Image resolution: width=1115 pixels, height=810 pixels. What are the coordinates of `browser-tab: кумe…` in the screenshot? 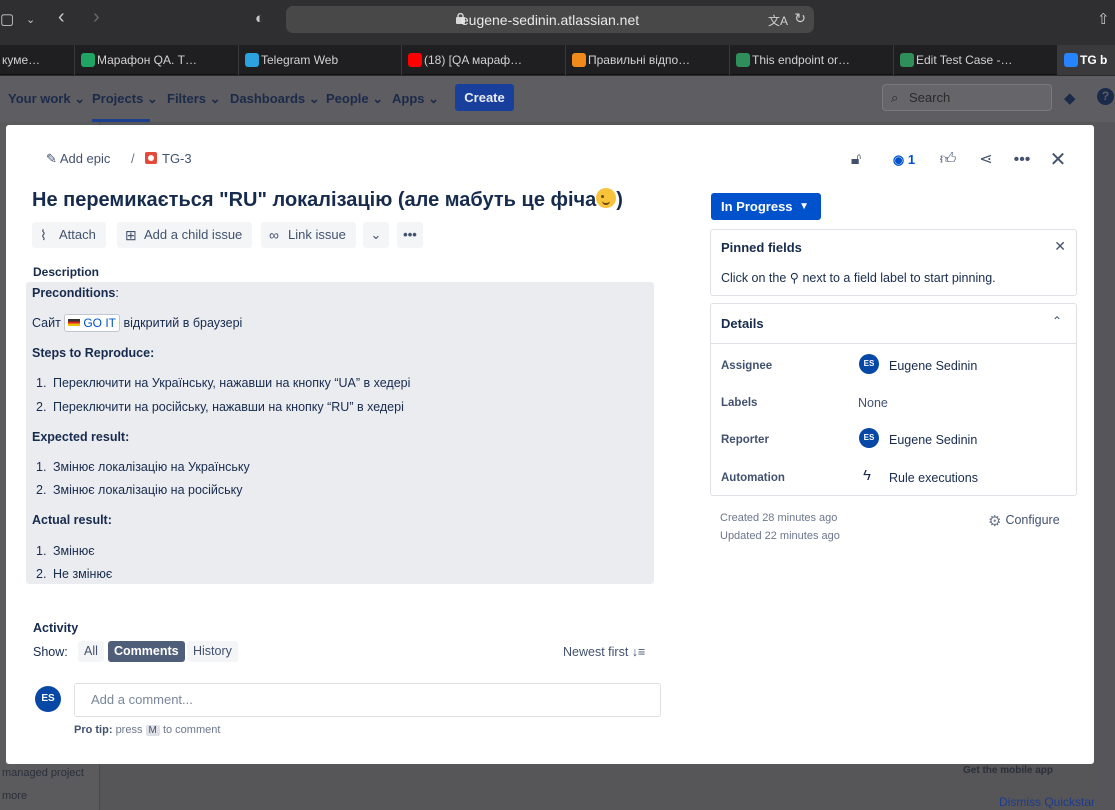 It's located at (37, 60).